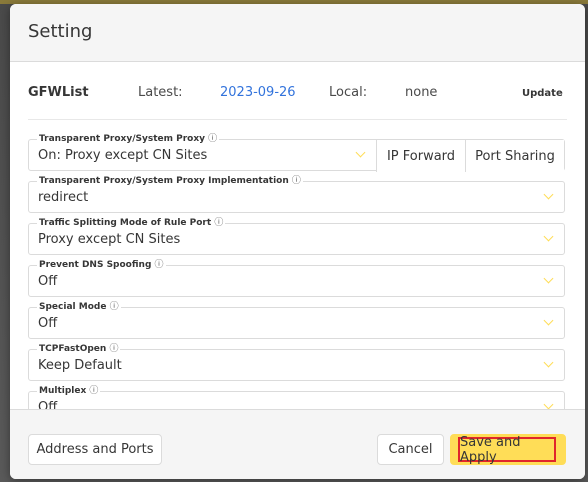 The image size is (588, 482). I want to click on port-sharing-button: Port Sharing, so click(514, 156).